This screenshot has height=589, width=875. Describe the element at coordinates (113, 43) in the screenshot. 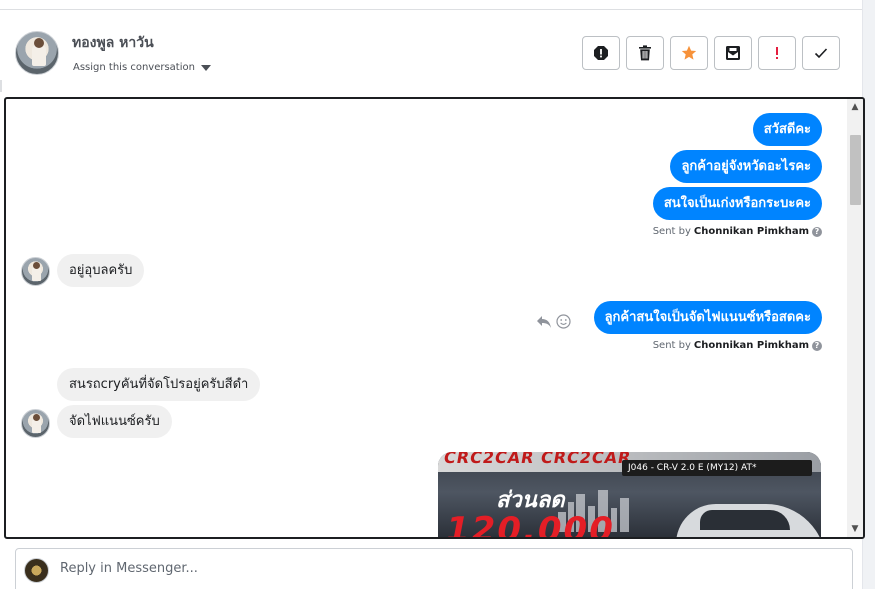

I see `contact-name: ทองพูล หาวัน` at that location.